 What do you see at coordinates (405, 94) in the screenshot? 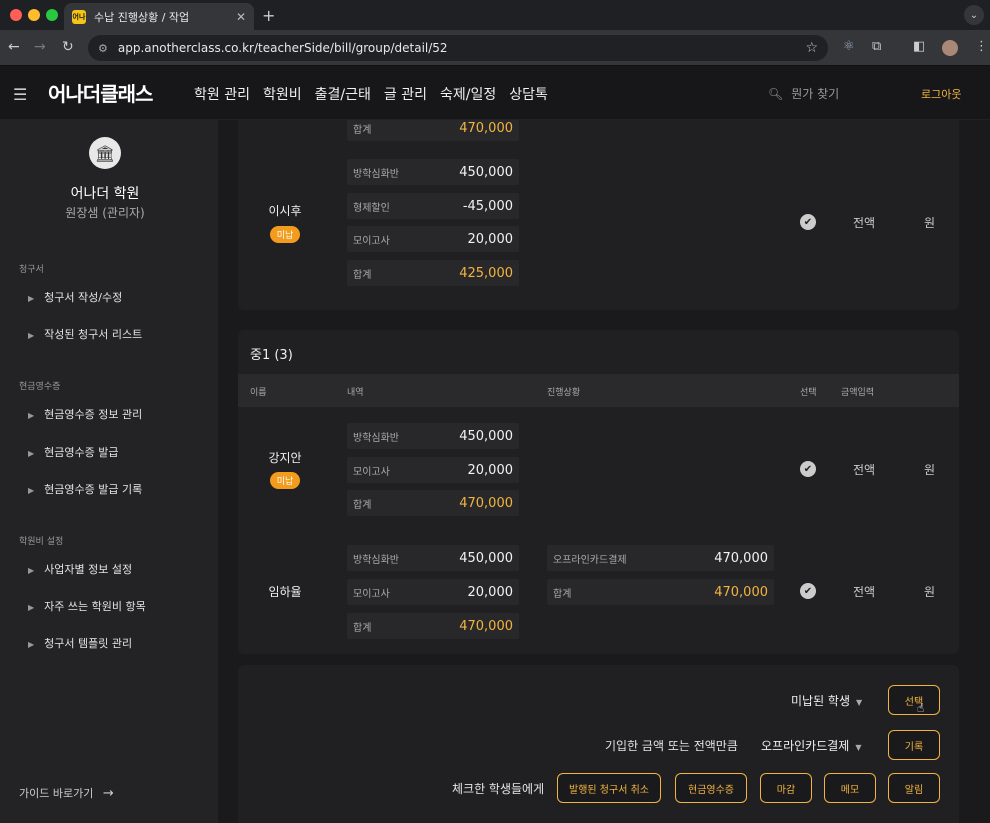
I see `menu-item-posts: 글 관리` at bounding box center [405, 94].